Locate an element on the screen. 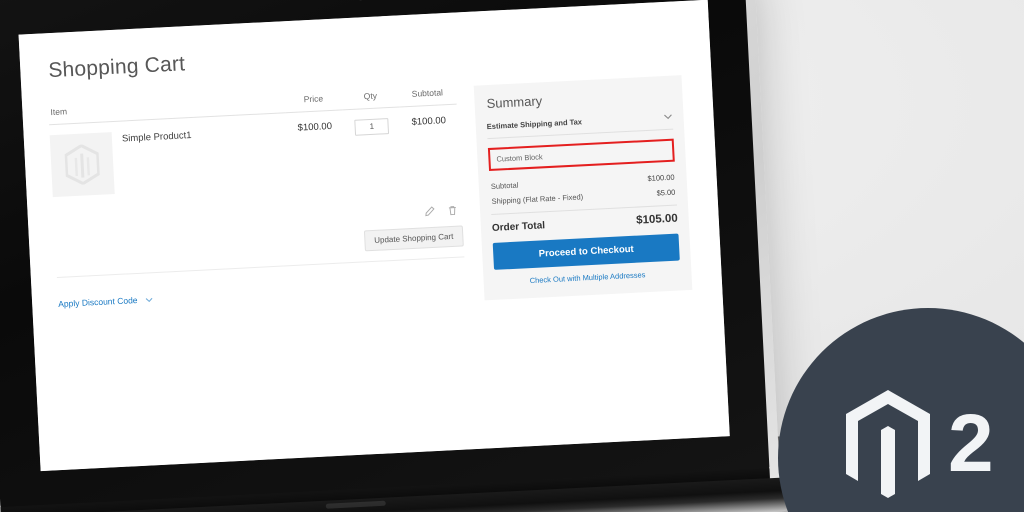 The width and height of the screenshot is (1024, 512). summary-title: Summary is located at coordinates (514, 102).